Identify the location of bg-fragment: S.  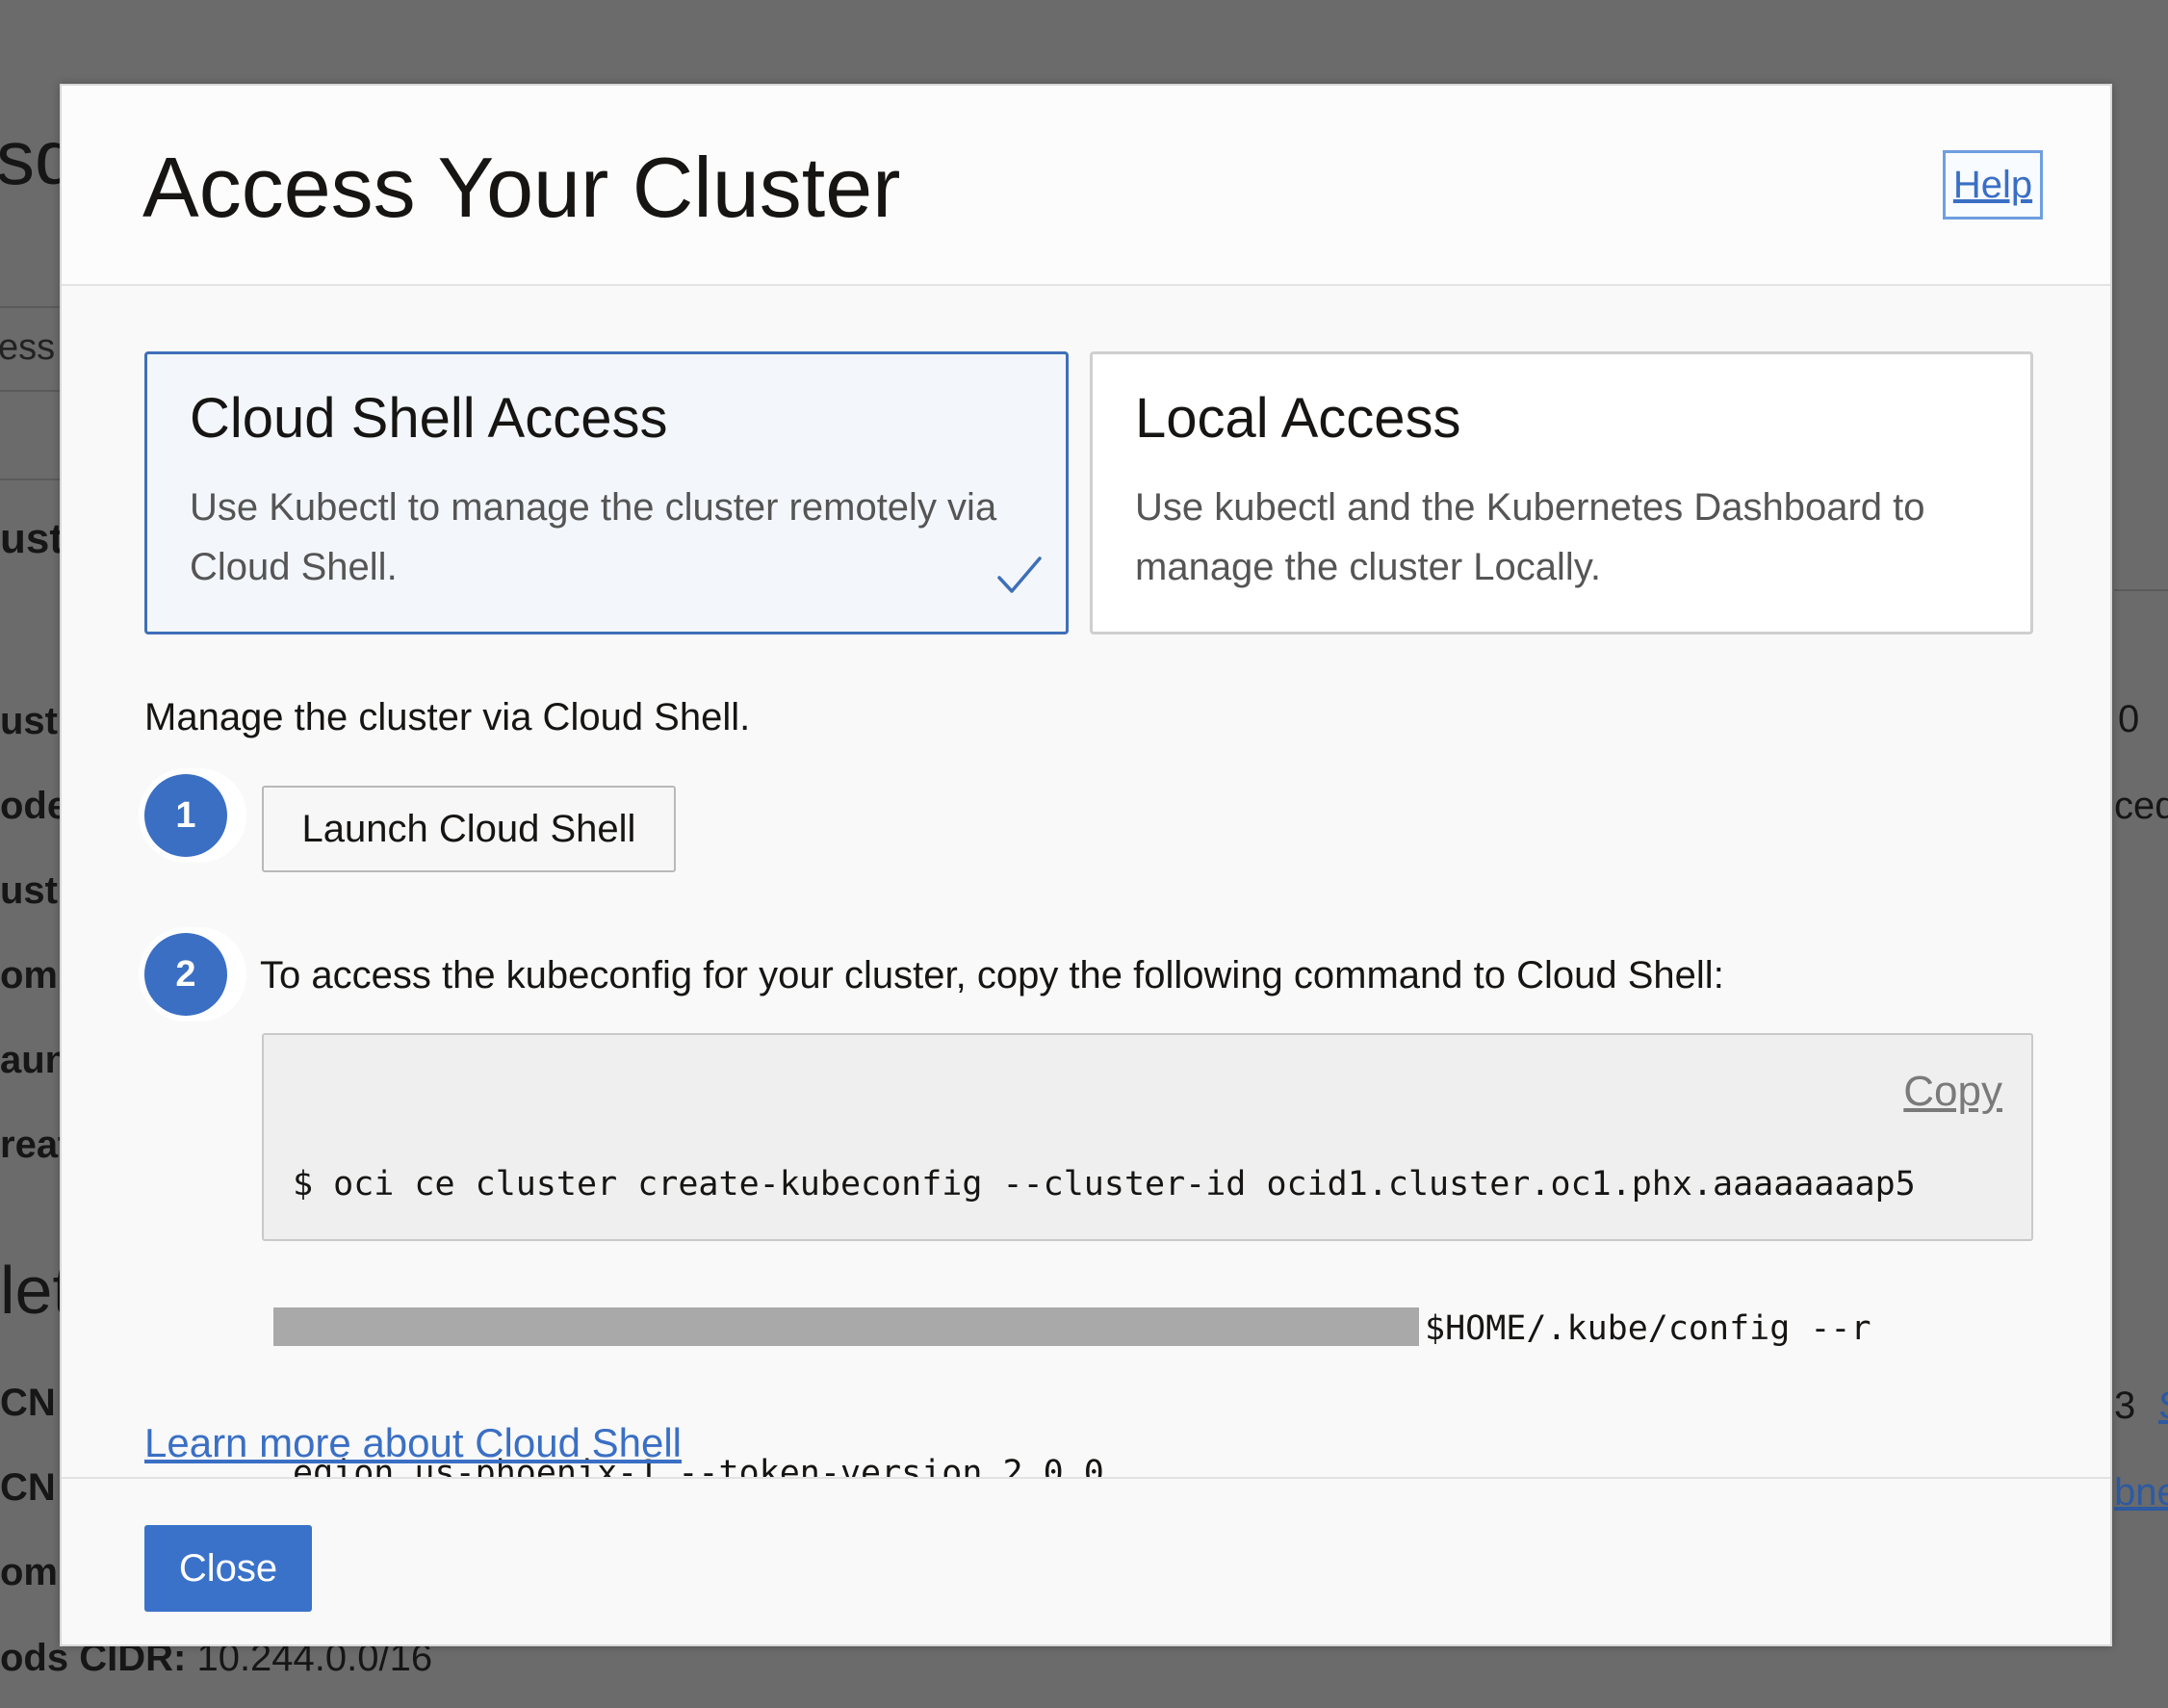
(2163, 1406).